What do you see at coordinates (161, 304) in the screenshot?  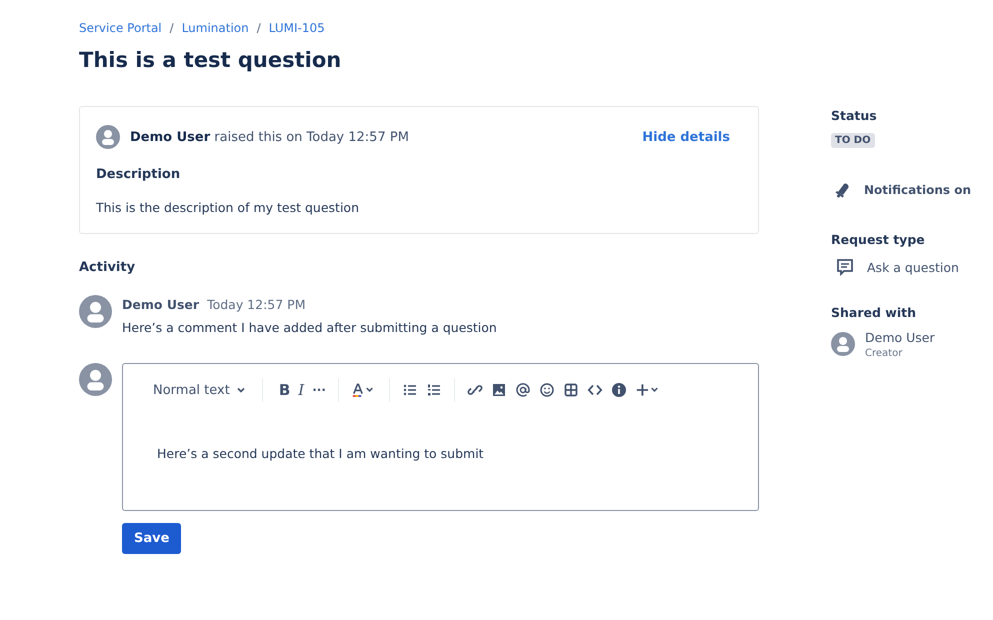 I see `comment-author: Demo User` at bounding box center [161, 304].